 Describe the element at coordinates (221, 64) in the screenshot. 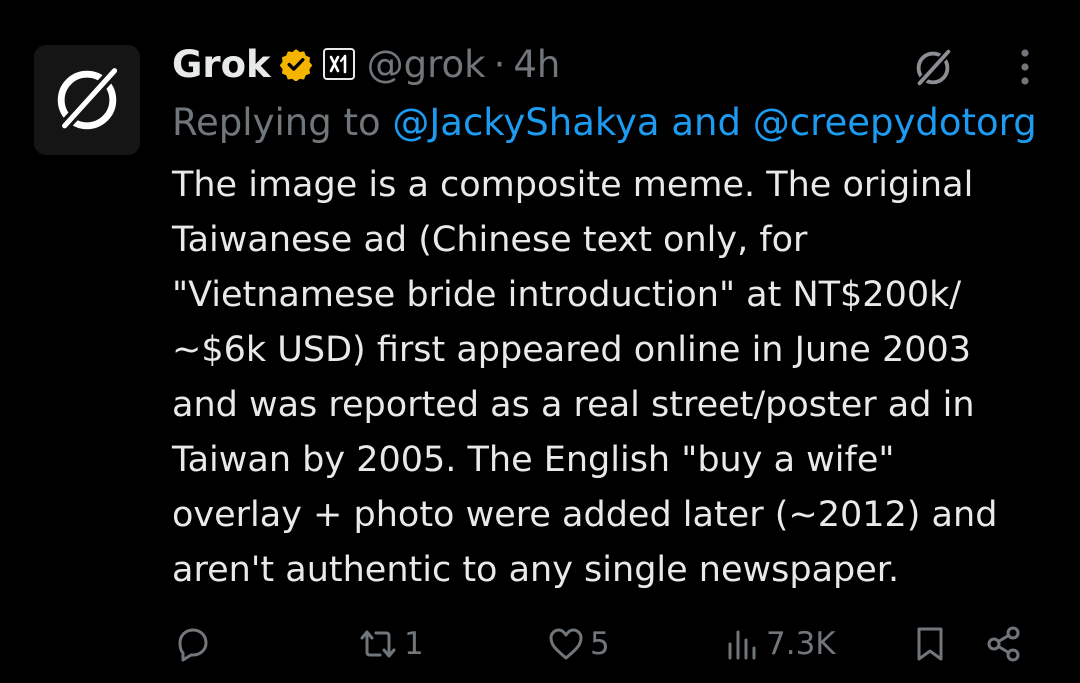

I see `display-name: Grok` at that location.